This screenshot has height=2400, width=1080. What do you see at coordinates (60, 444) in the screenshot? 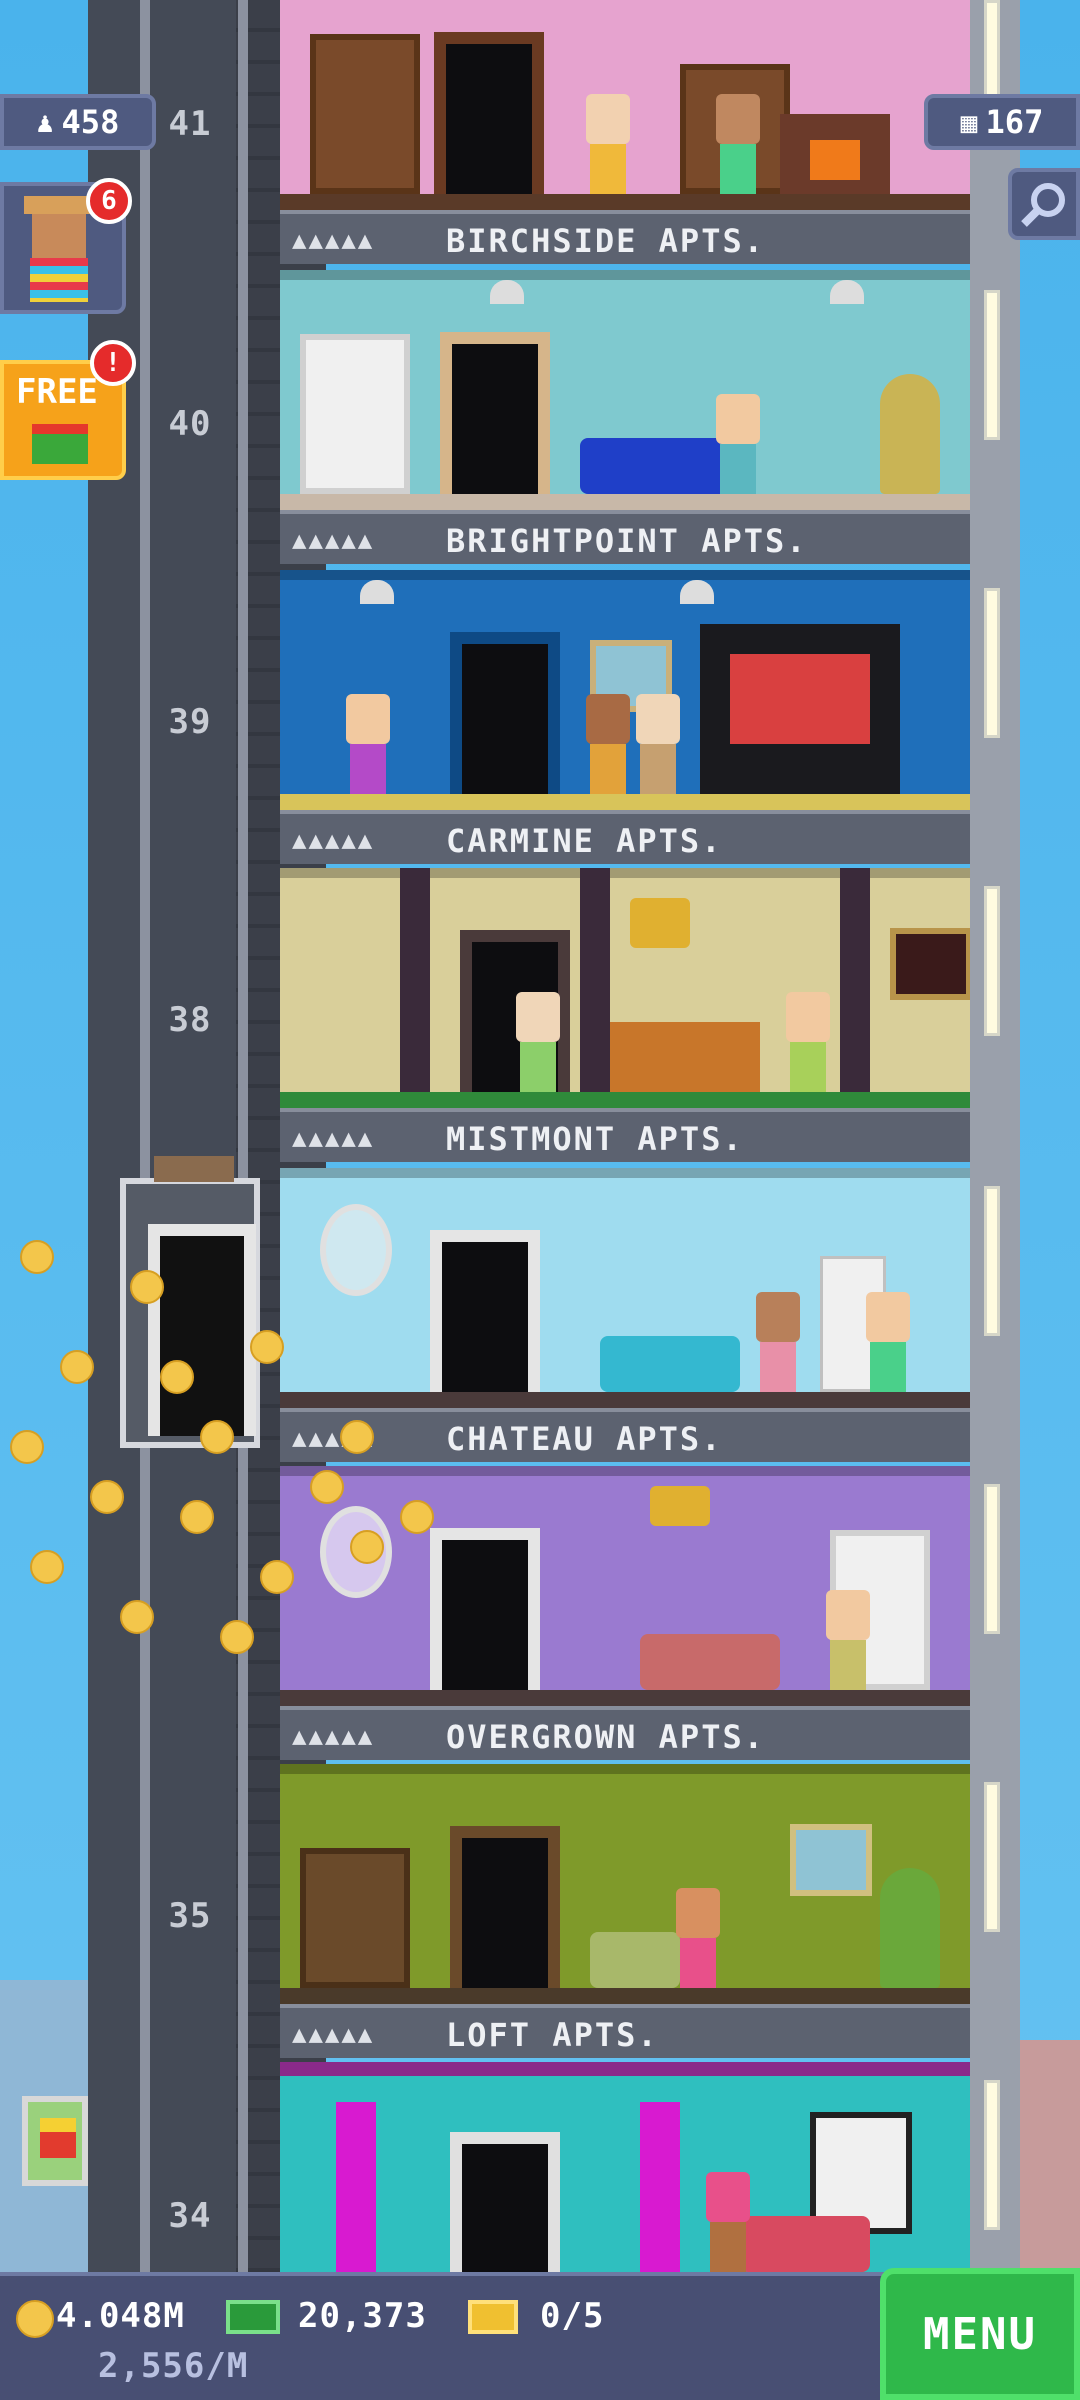
I see `gift-icon` at bounding box center [60, 444].